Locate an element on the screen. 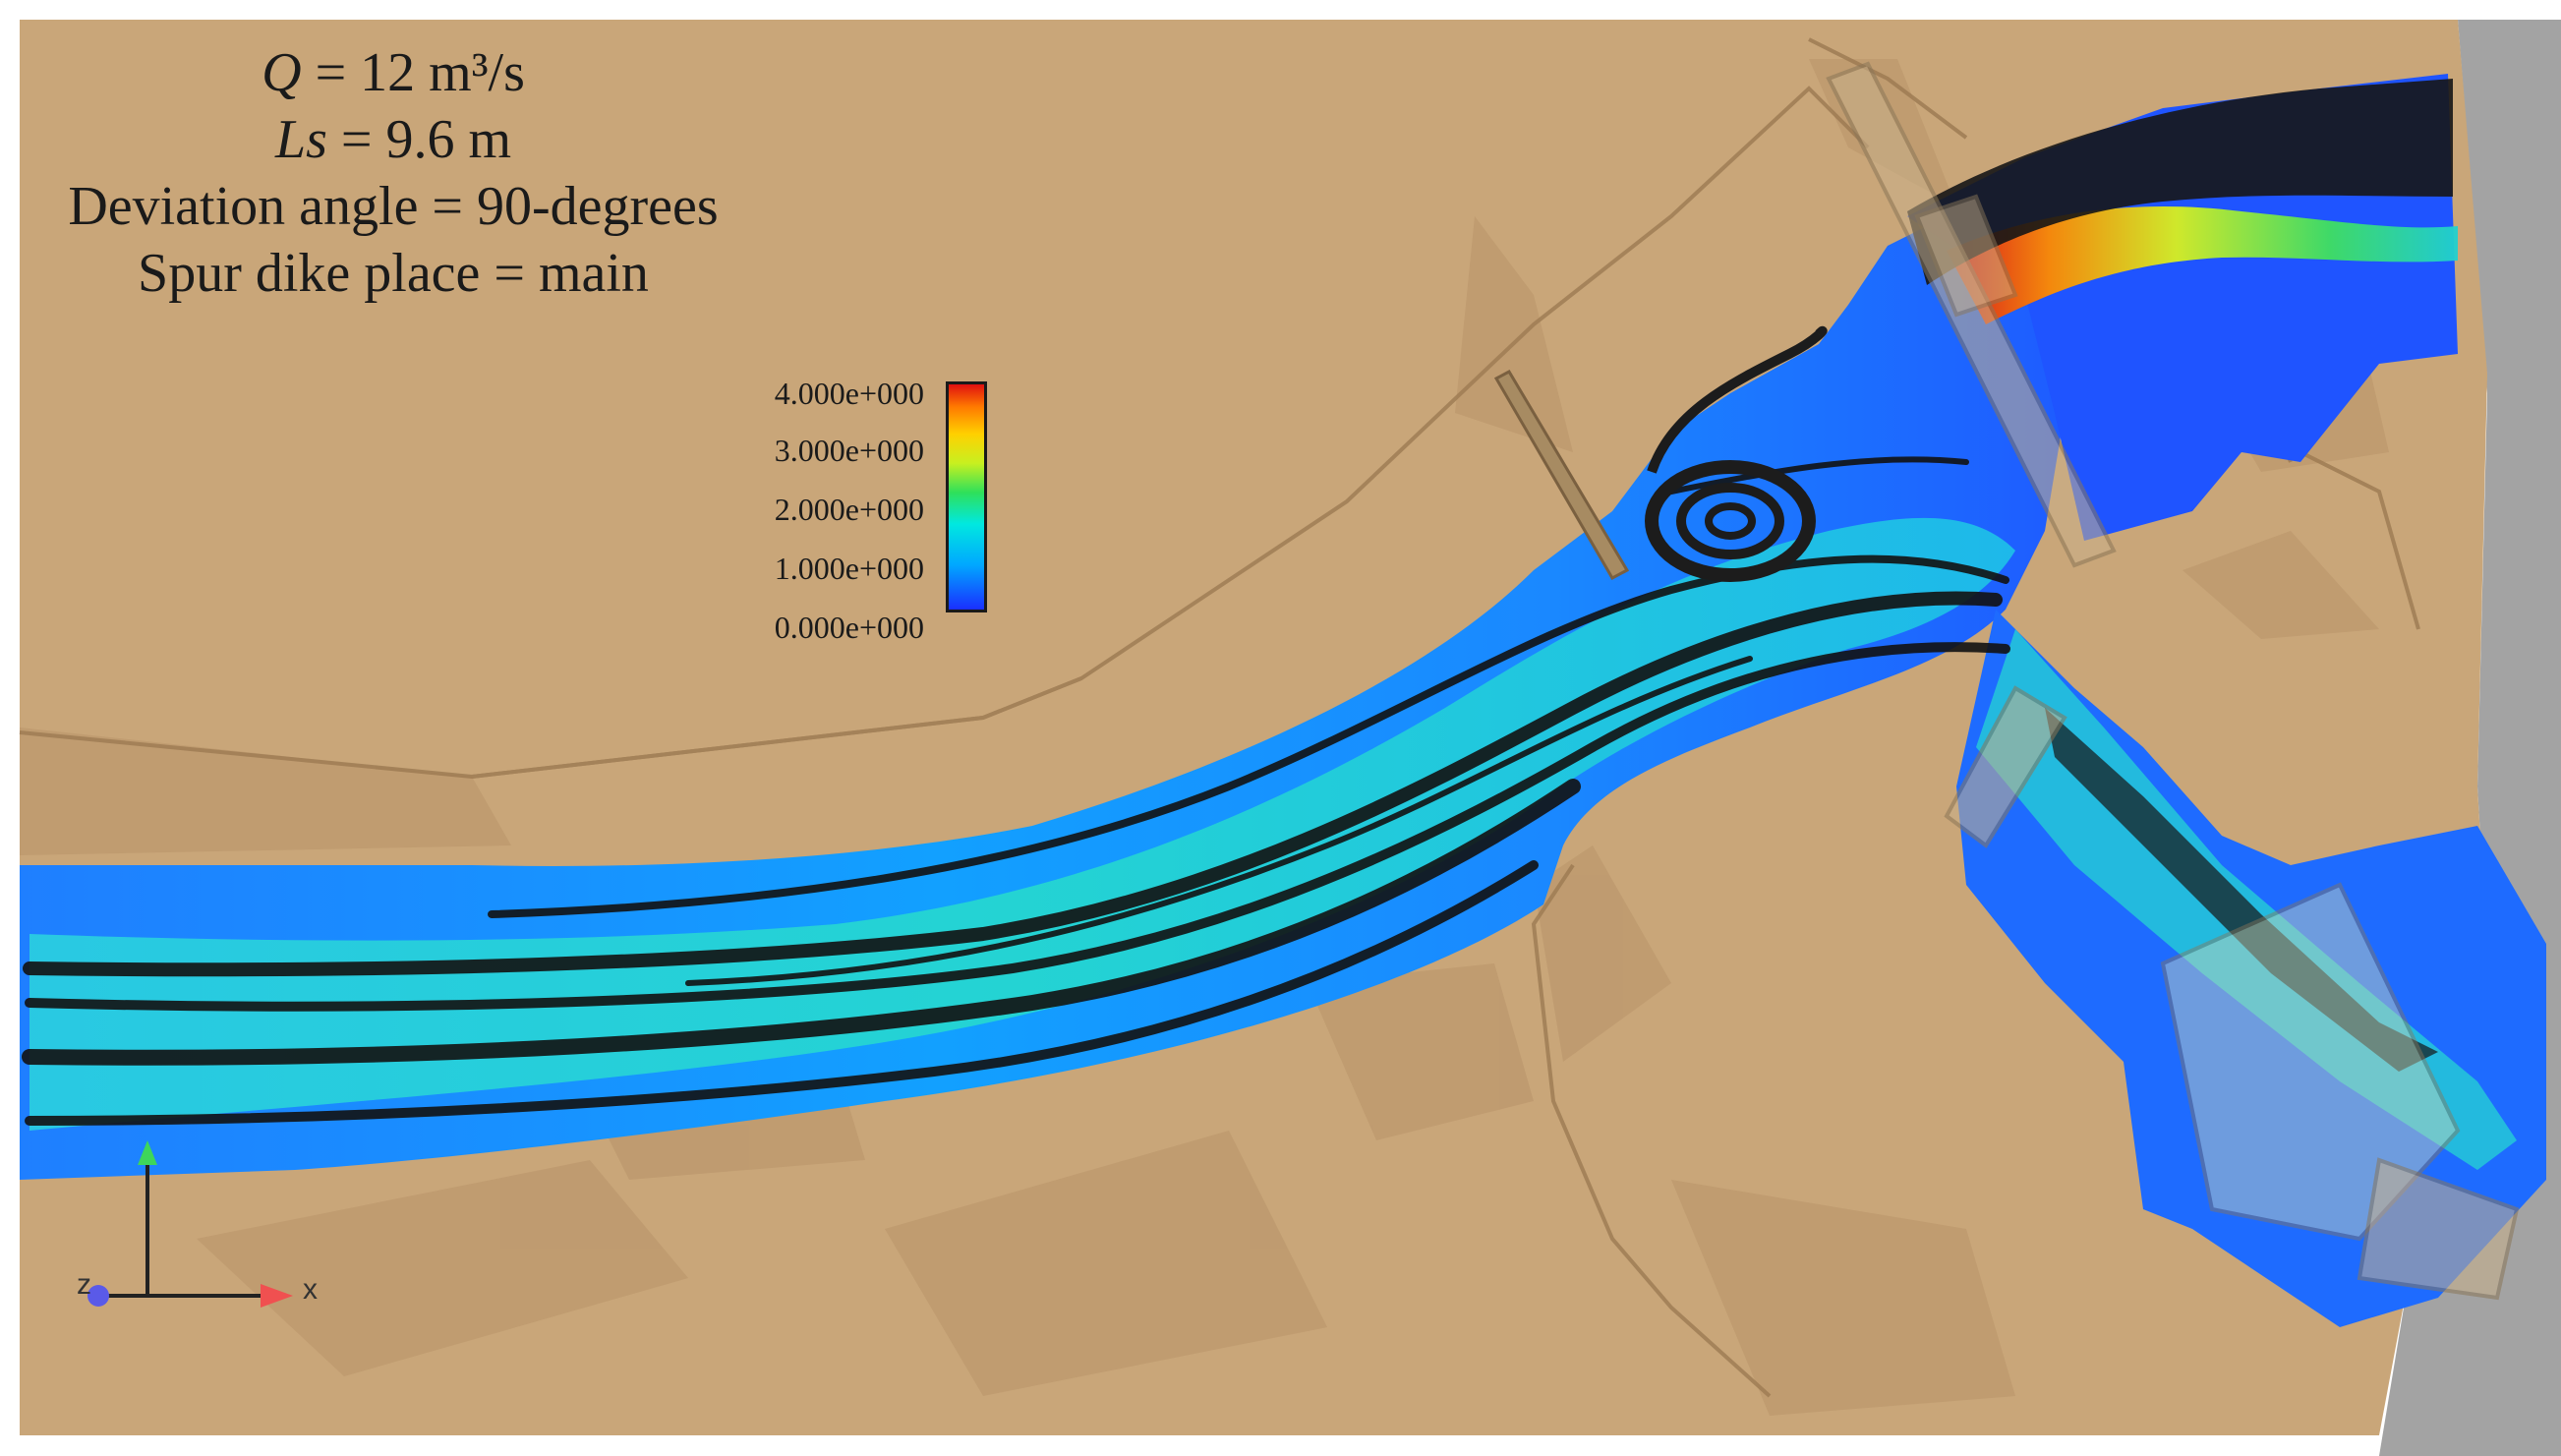 The height and width of the screenshot is (1456, 2561). discharge-value: = 12 m³/s is located at coordinates (413, 72).